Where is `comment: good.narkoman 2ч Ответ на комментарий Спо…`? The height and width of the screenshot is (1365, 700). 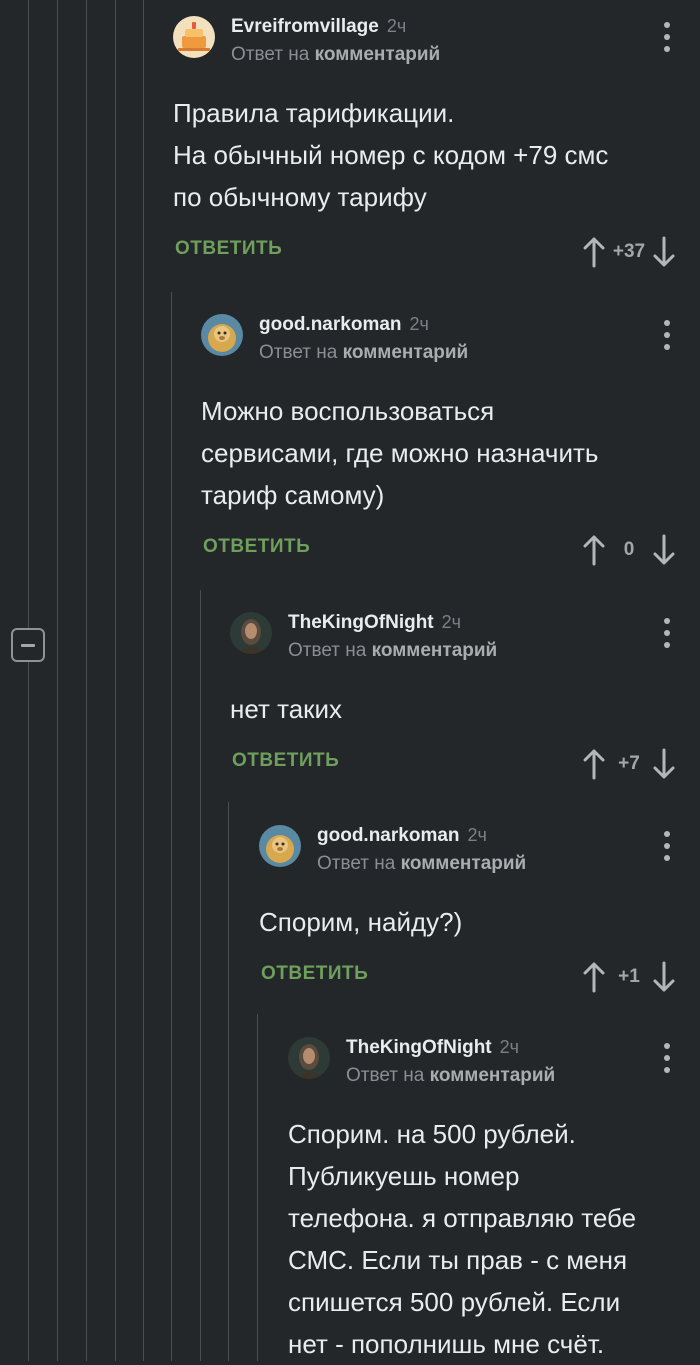
comment: good.narkoman 2ч Ответ на комментарий Спо… is located at coordinates (479, 912).